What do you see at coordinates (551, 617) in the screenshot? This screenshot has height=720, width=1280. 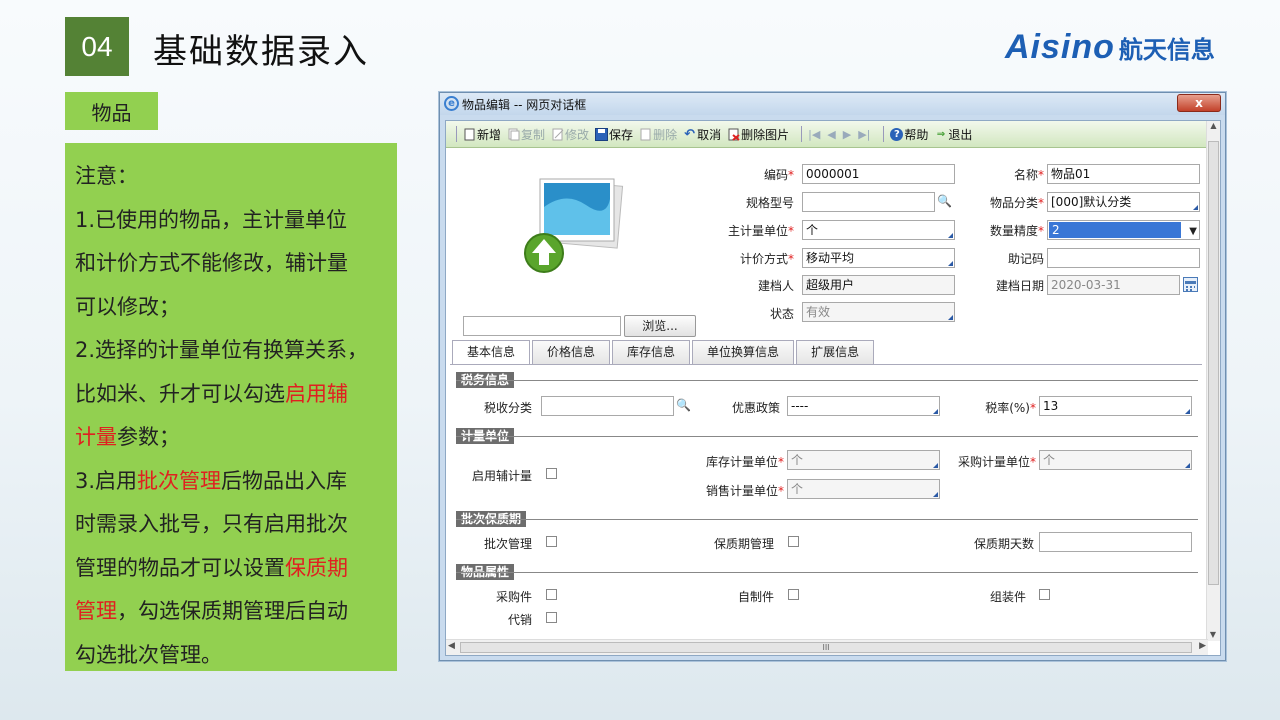 I see `consign-checkbox` at bounding box center [551, 617].